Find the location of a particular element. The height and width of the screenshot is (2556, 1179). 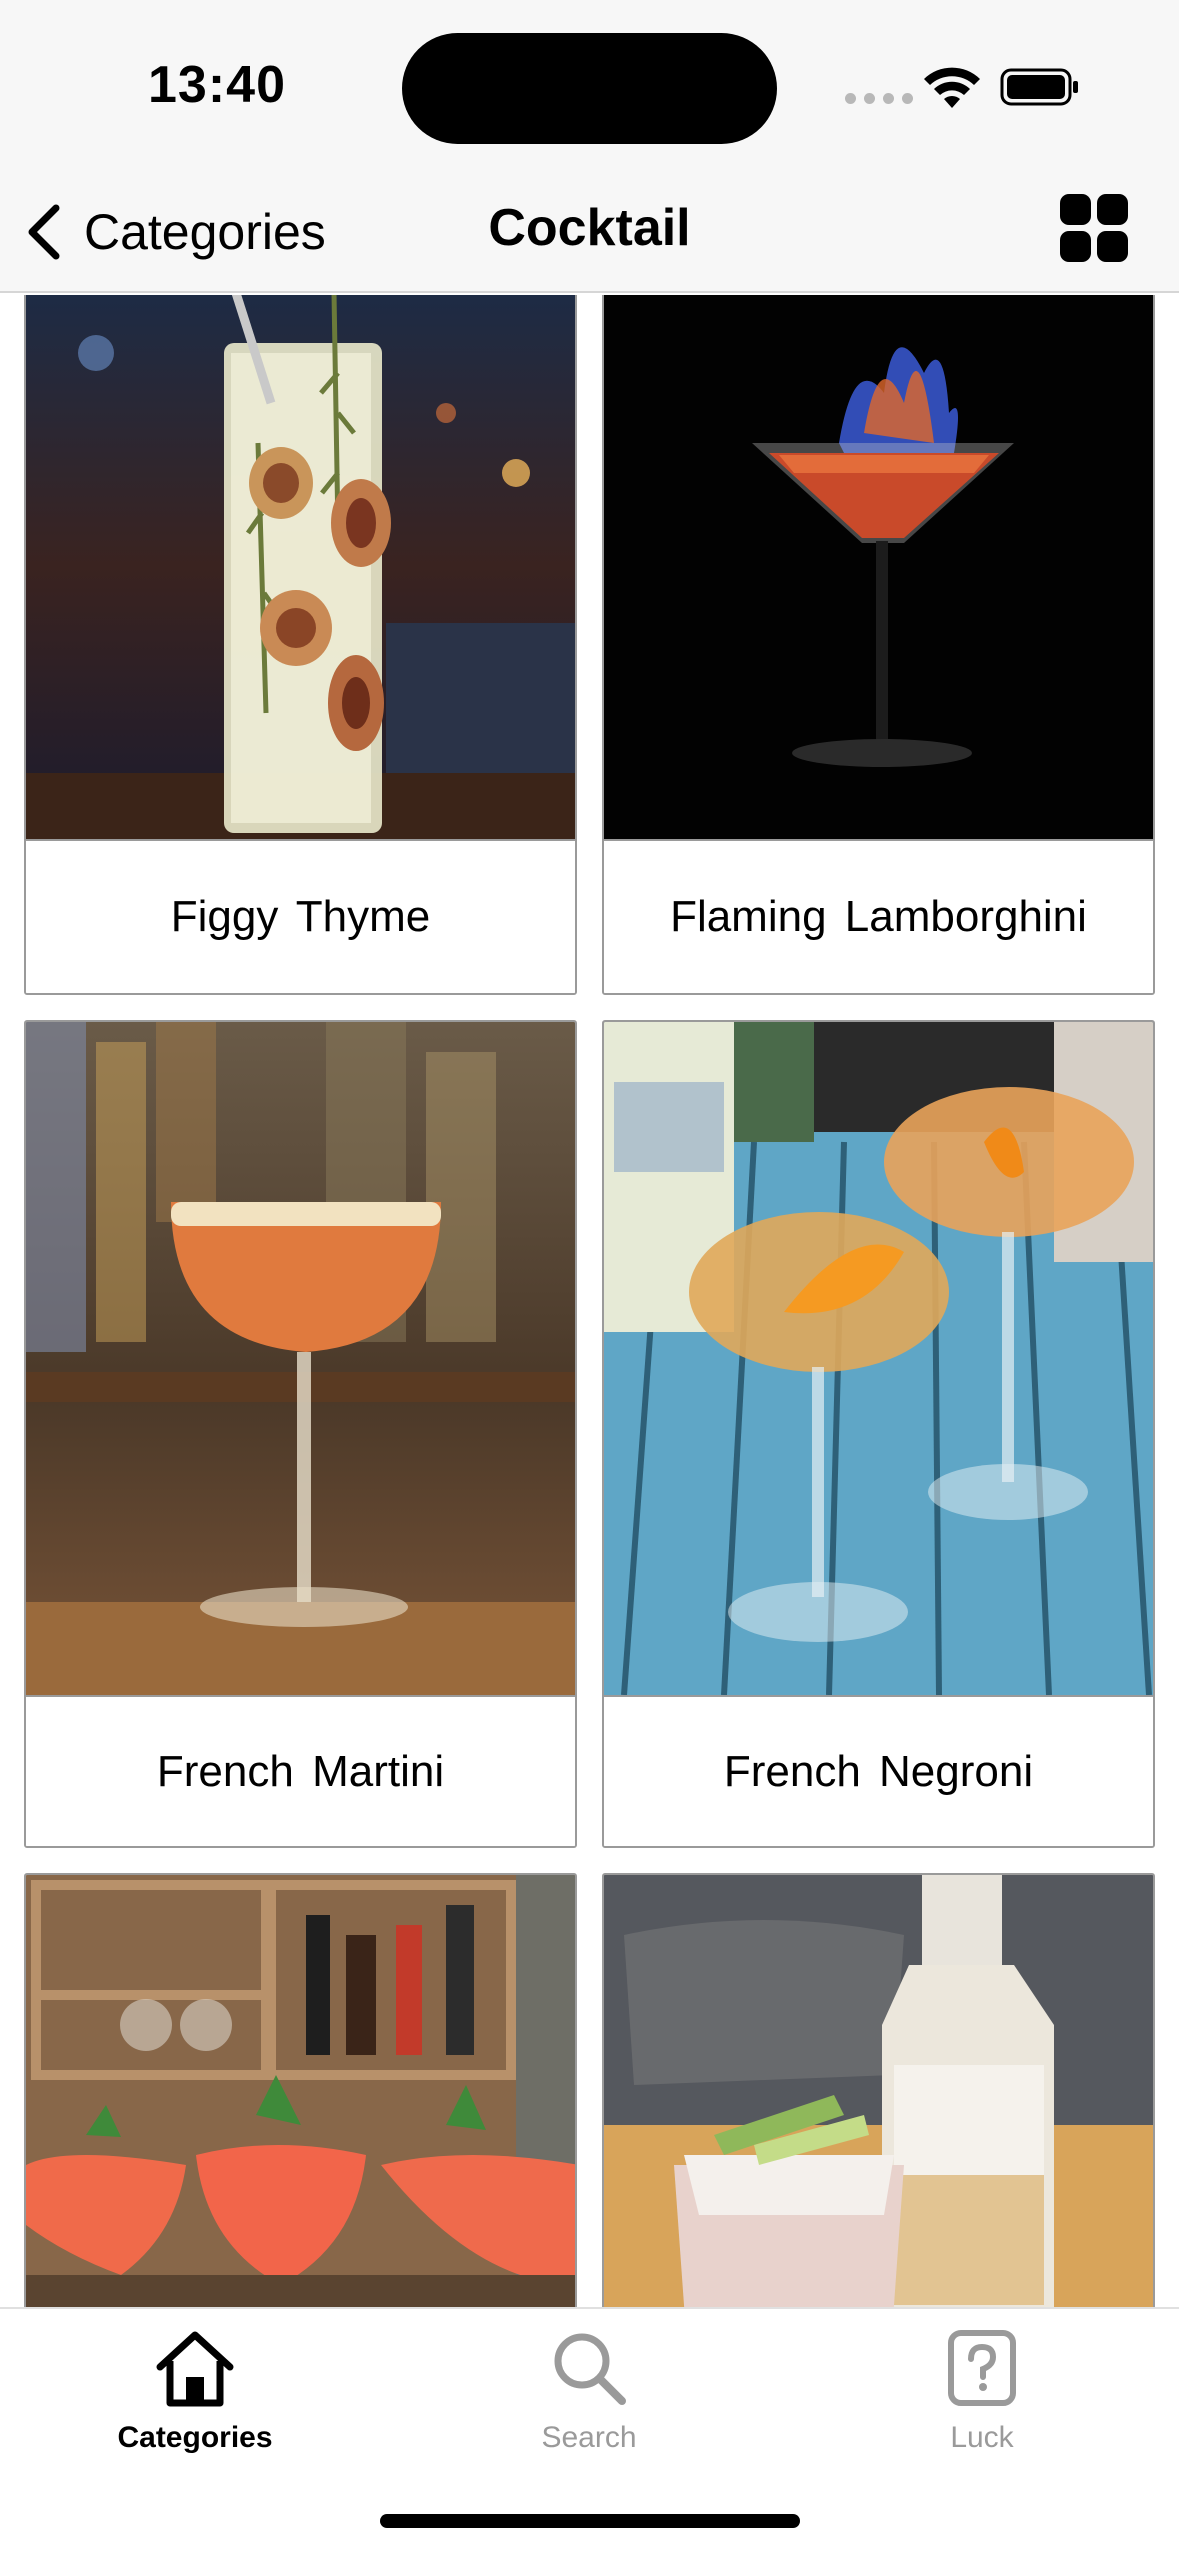

cocktail-card: Figgy Thyme is located at coordinates (300, 645).